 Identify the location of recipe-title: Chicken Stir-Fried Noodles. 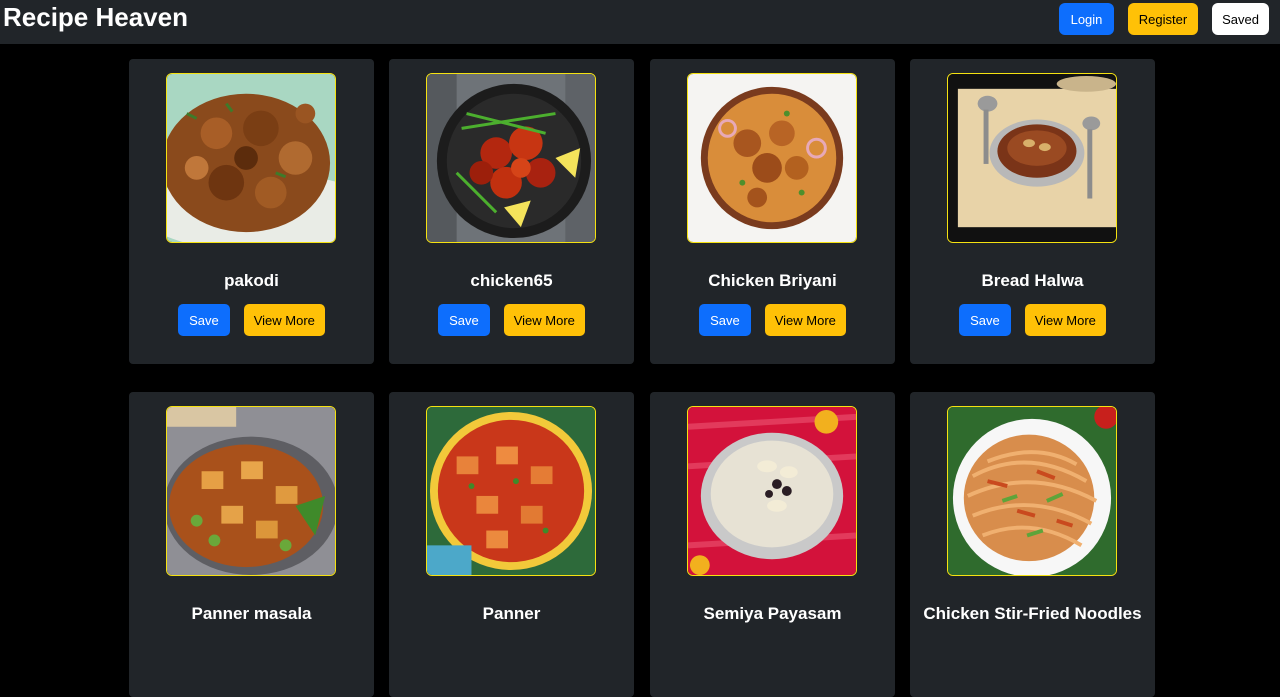
(1032, 613).